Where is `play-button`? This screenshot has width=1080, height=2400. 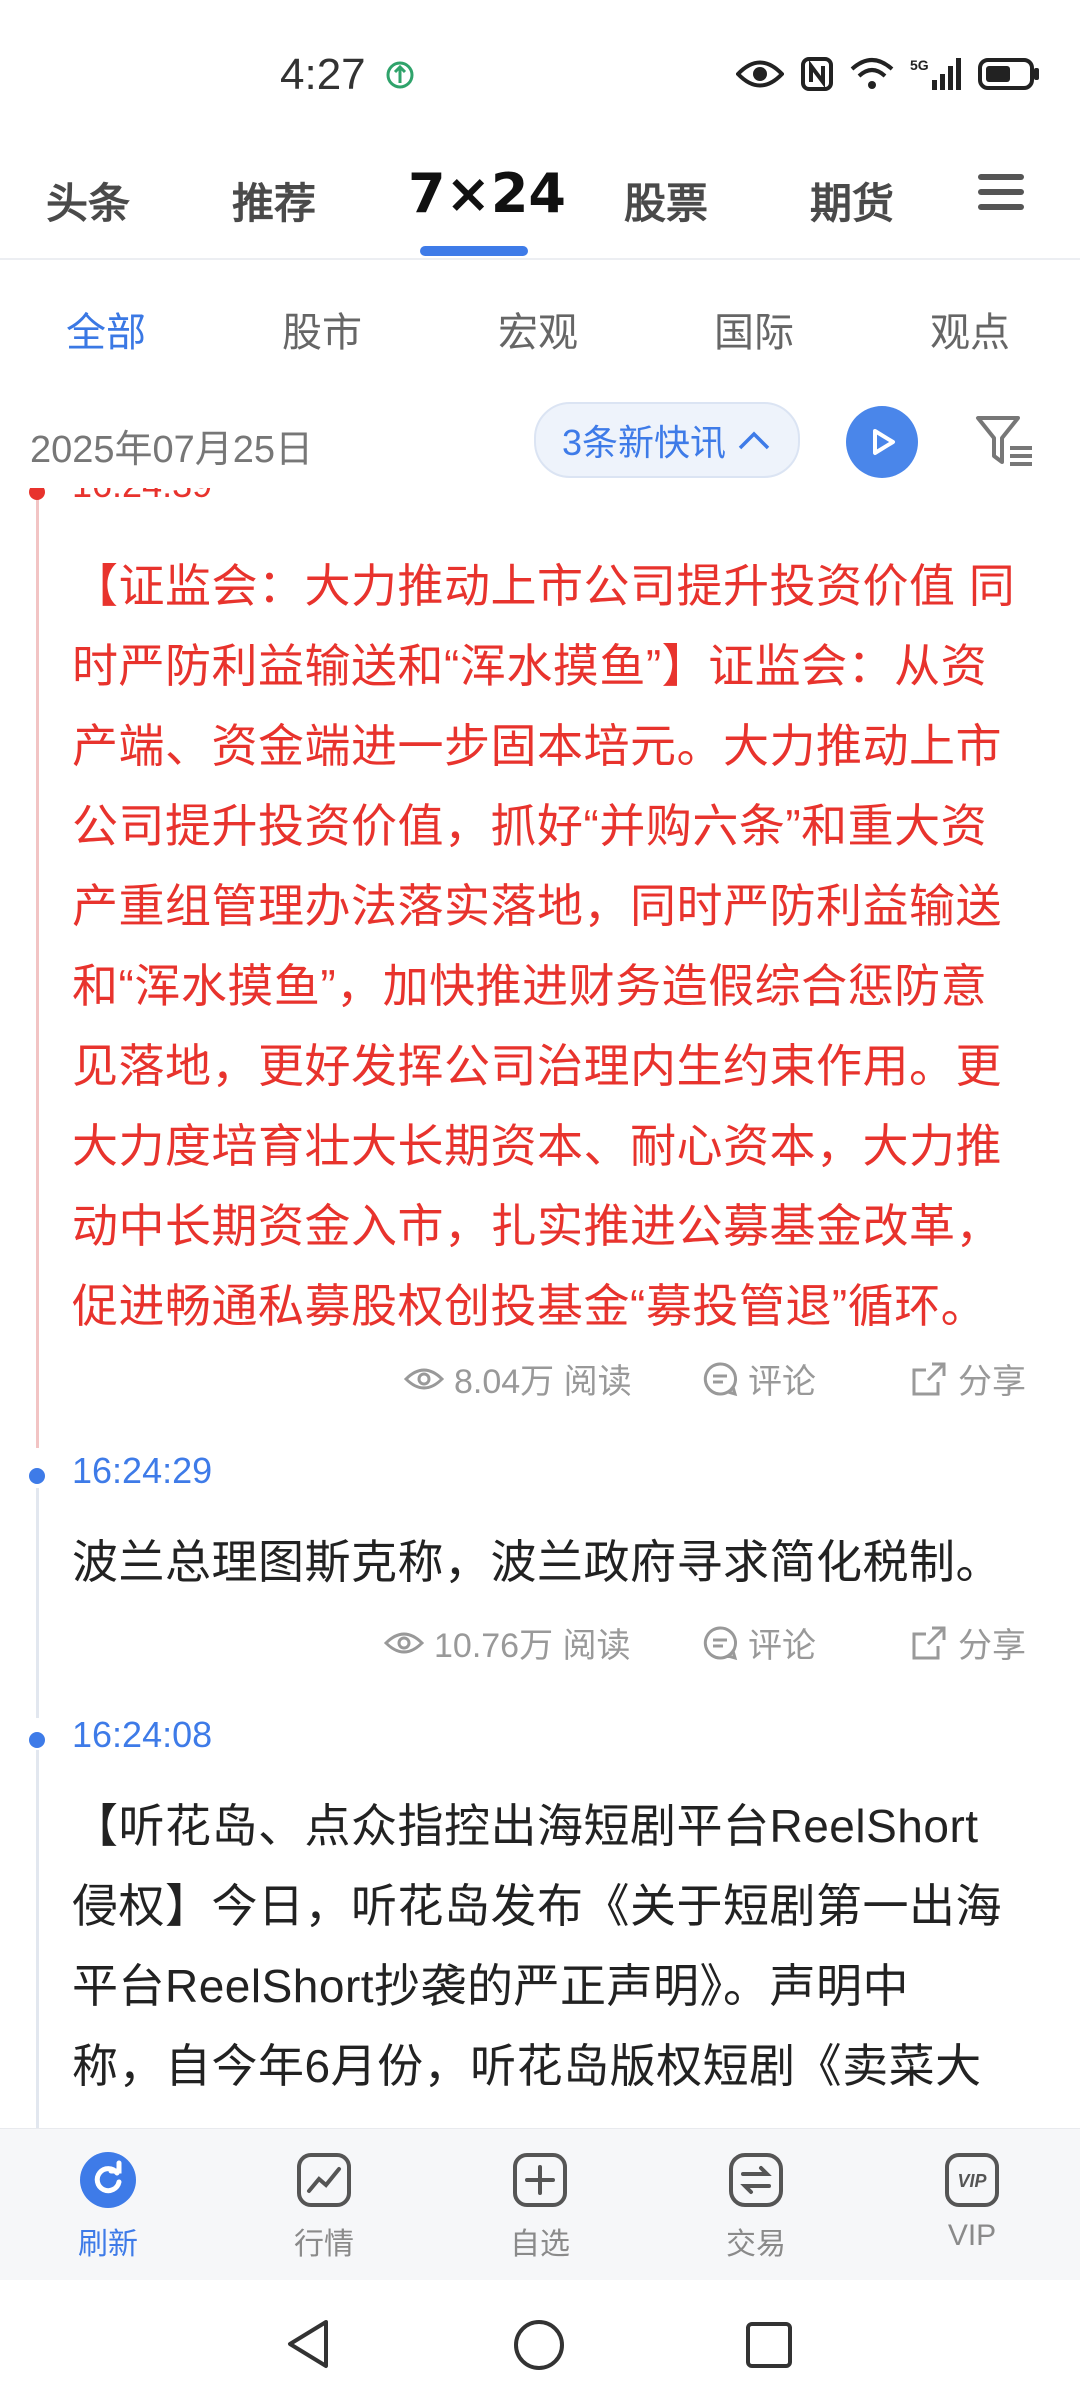
play-button is located at coordinates (882, 442).